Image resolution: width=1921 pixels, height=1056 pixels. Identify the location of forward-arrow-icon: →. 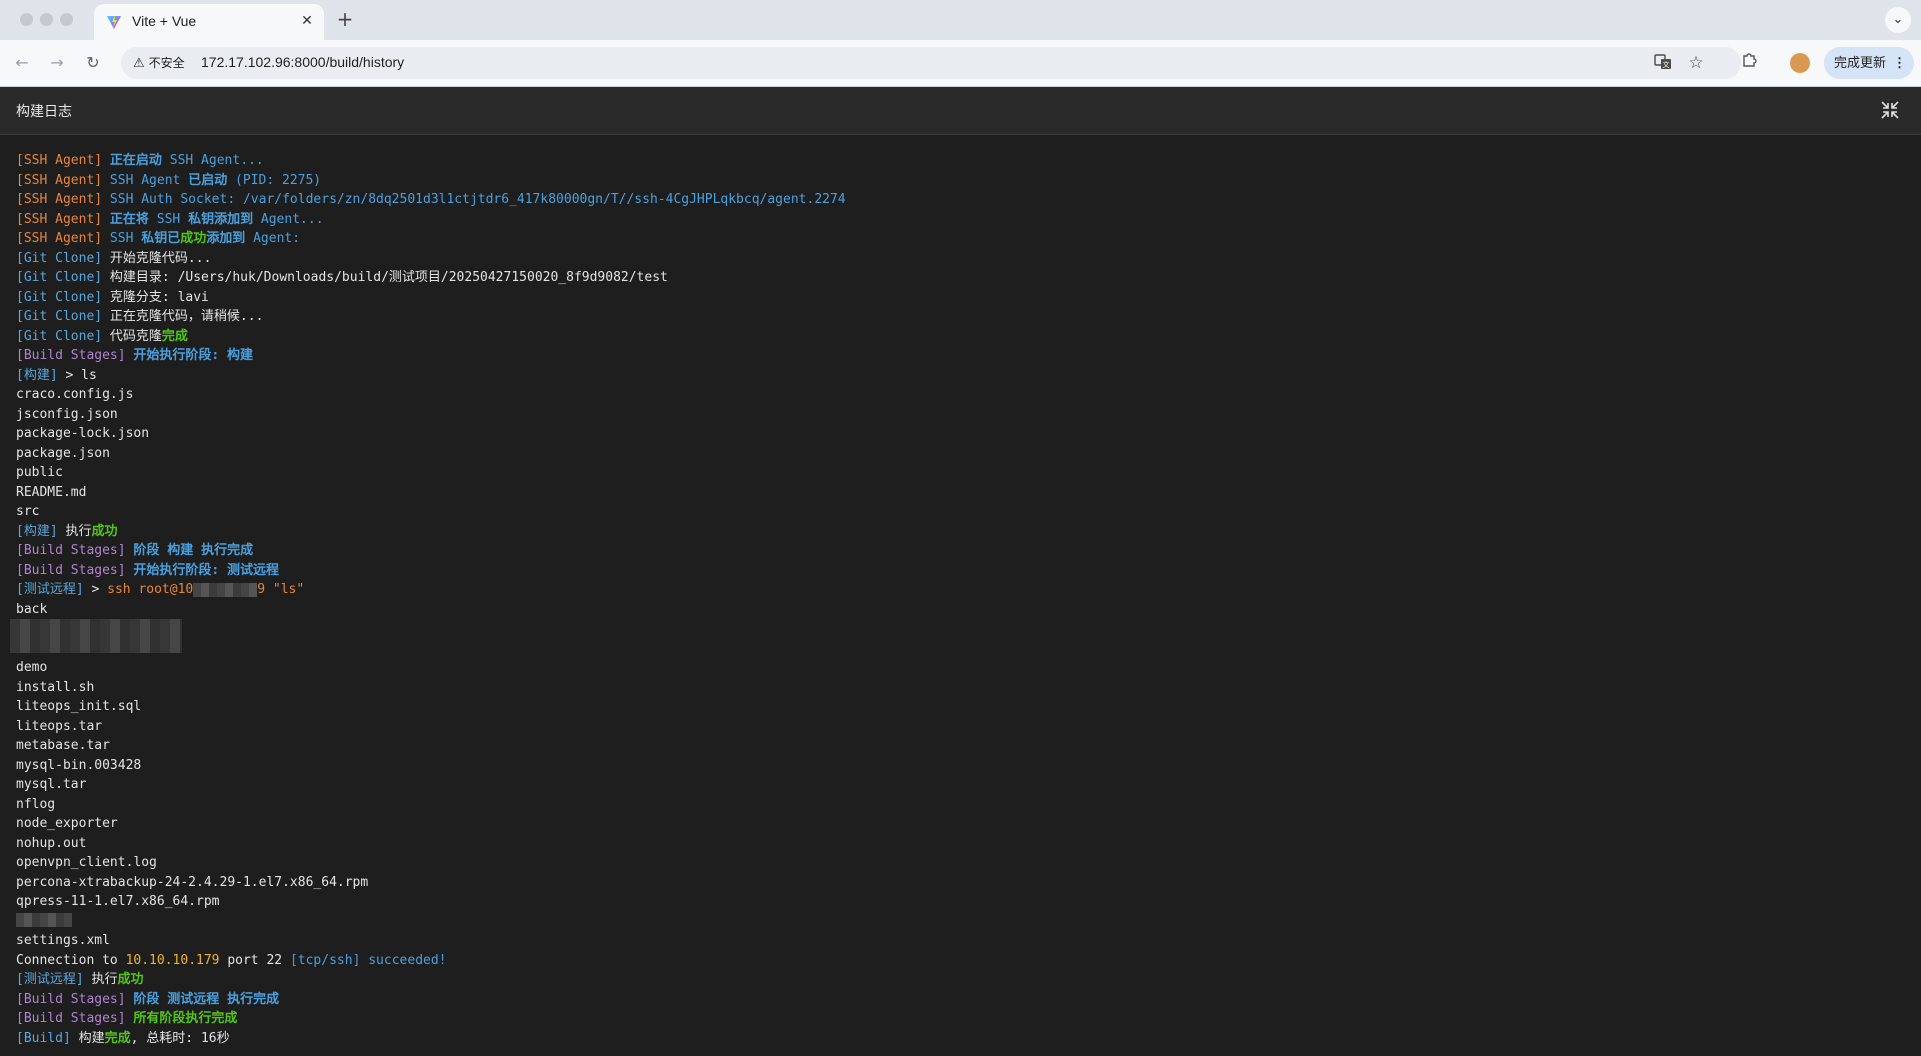
(57, 63).